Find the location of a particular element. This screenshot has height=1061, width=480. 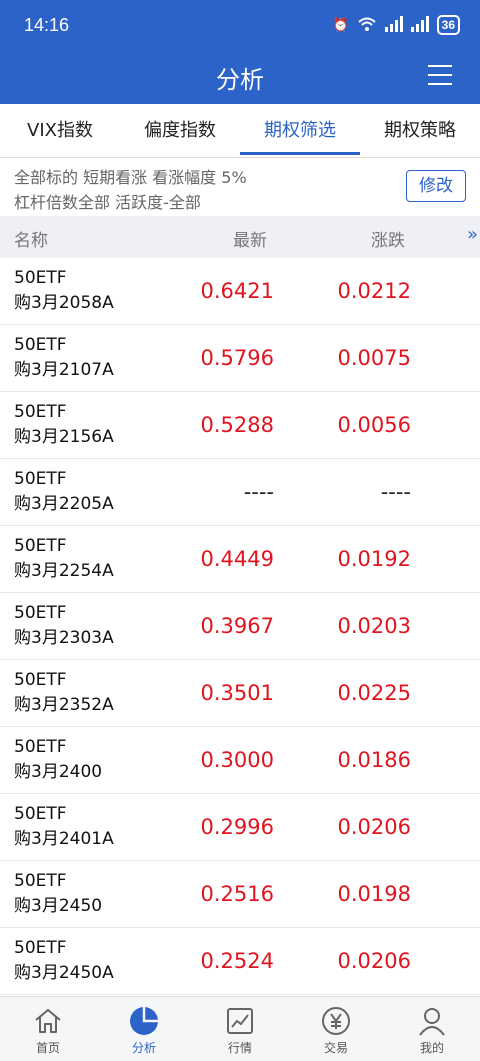

price-change: 0.0225 is located at coordinates (374, 693).